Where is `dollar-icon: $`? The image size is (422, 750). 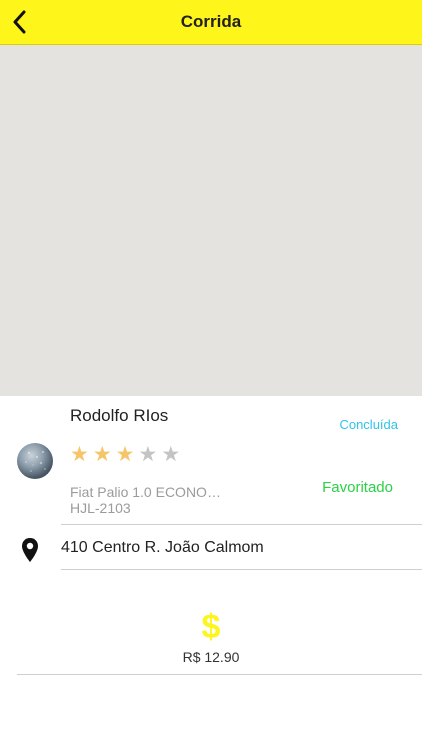 dollar-icon: $ is located at coordinates (211, 627).